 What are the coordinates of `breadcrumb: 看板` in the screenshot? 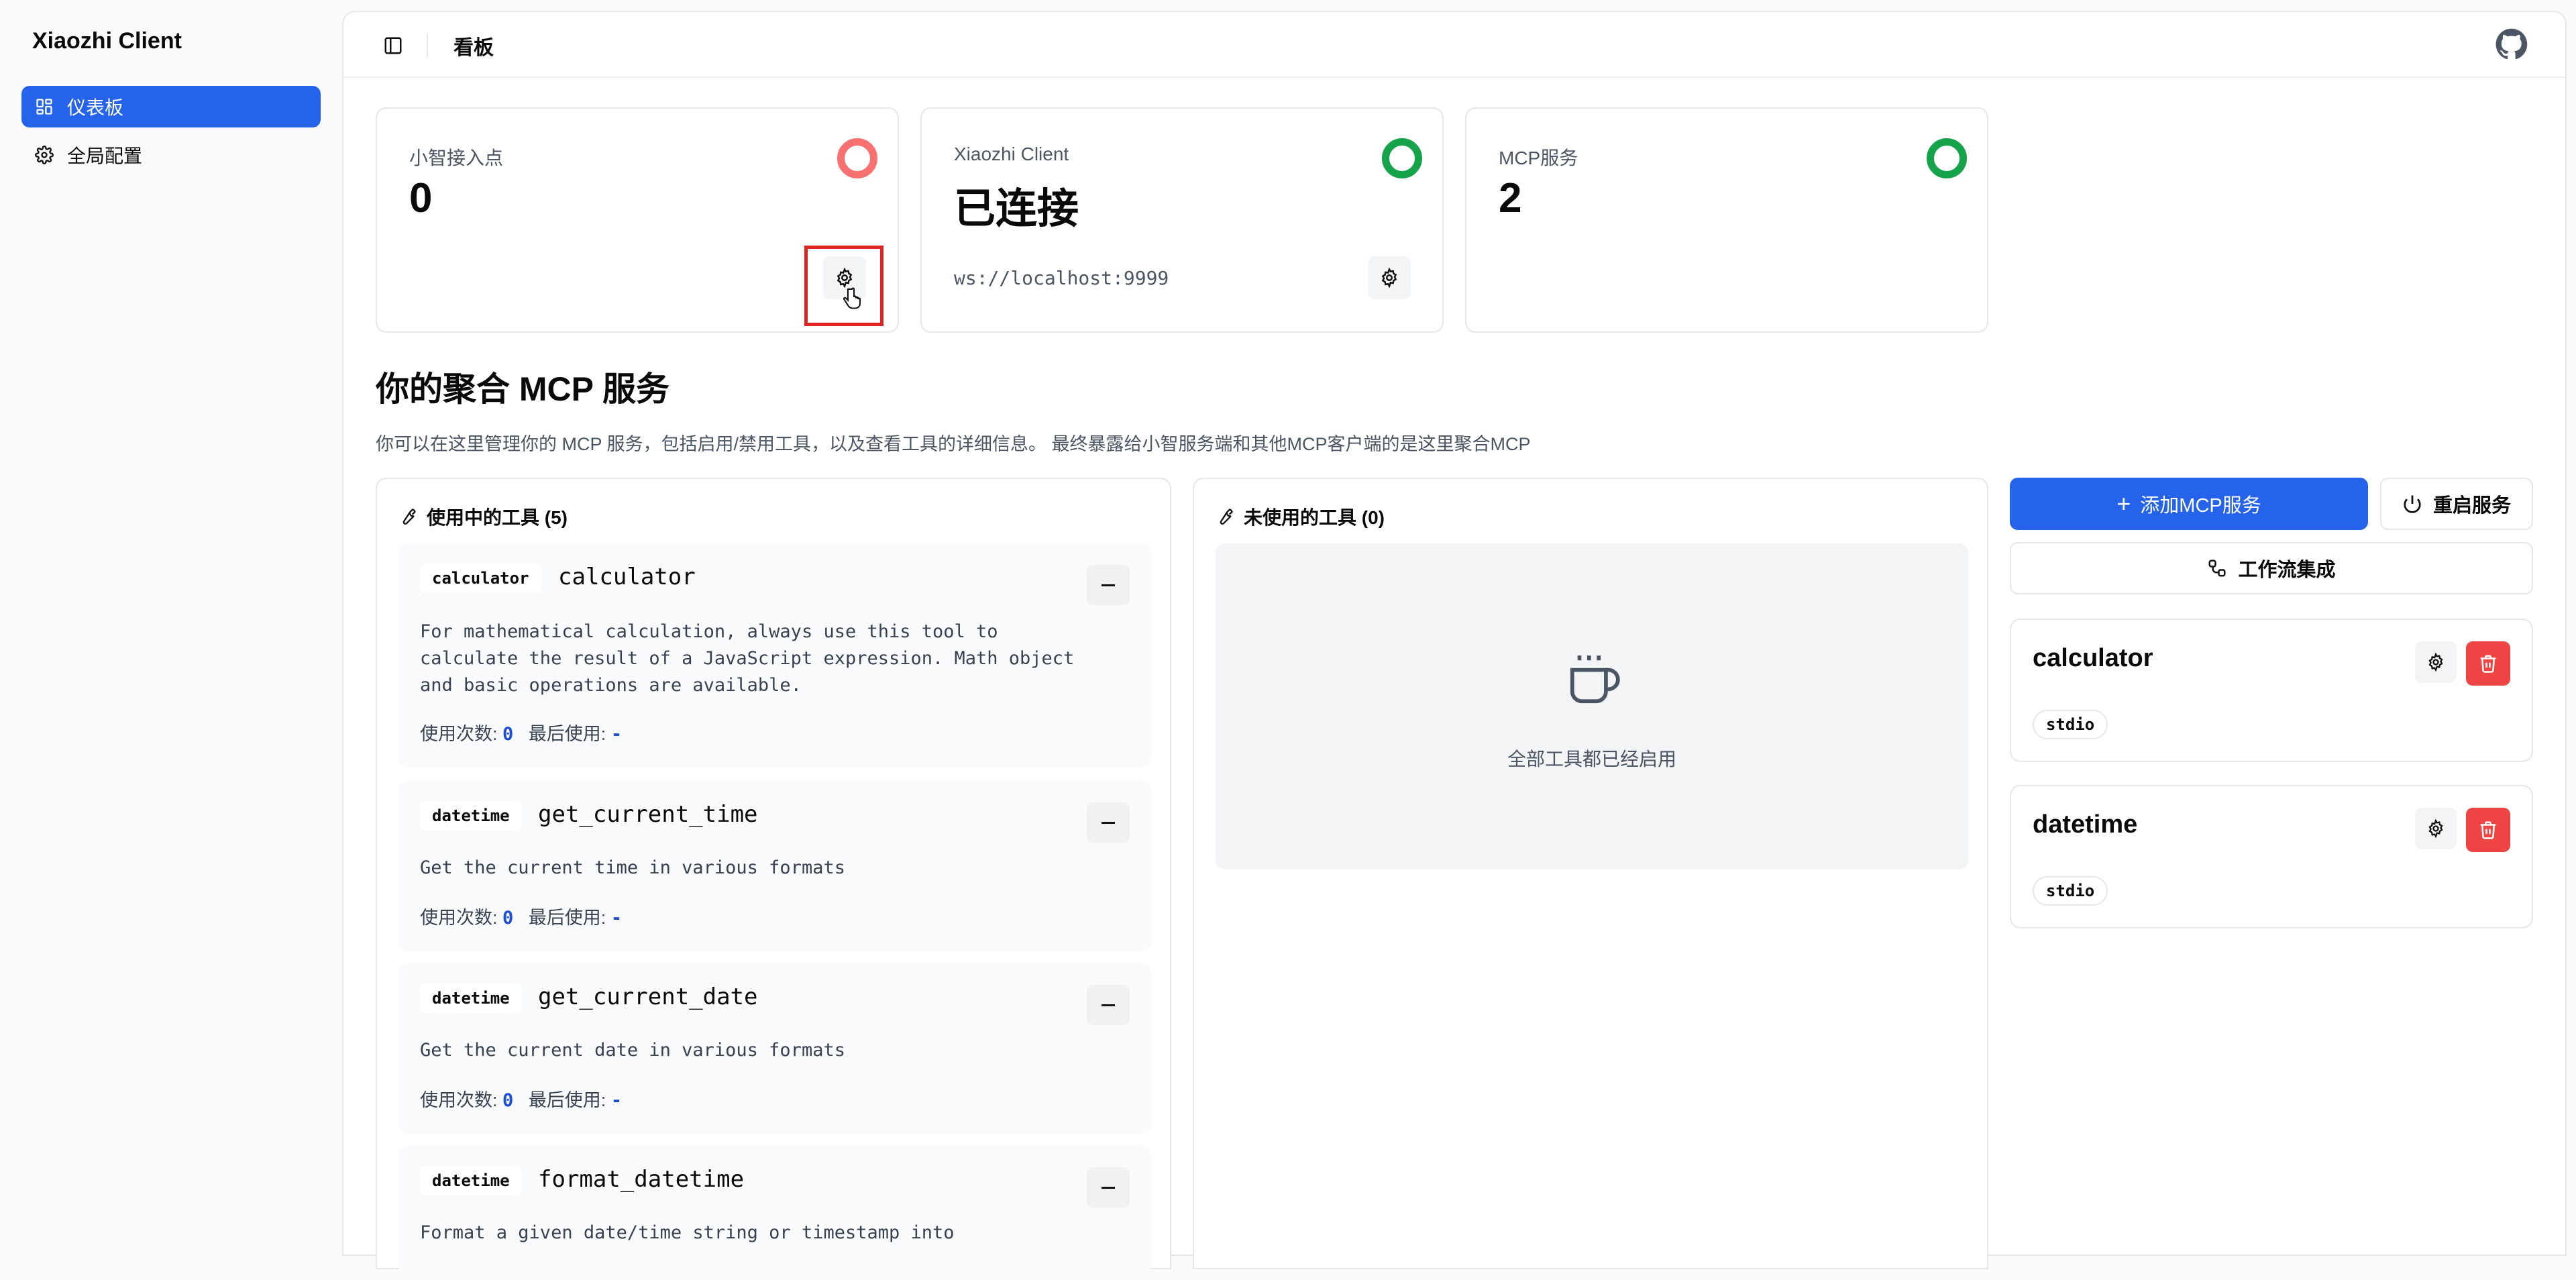 It's located at (473, 48).